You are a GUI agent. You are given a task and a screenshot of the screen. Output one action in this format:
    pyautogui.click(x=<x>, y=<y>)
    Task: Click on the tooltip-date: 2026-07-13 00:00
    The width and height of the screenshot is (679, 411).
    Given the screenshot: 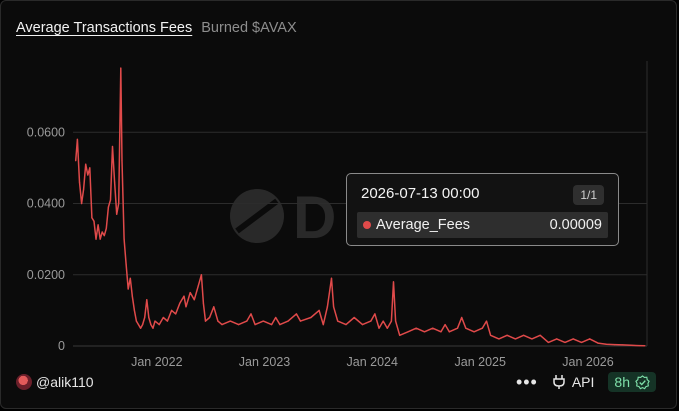 What is the action you would take?
    pyautogui.click(x=420, y=193)
    